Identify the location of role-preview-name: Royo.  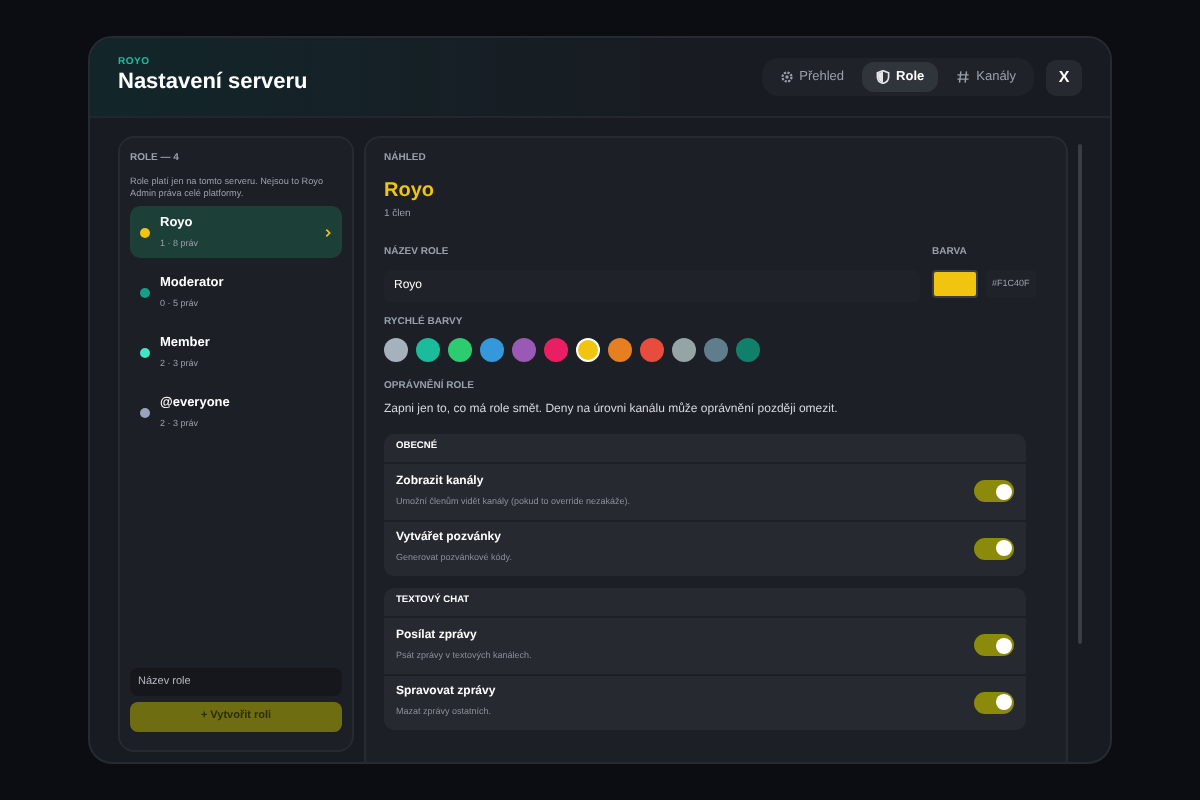
(410, 191).